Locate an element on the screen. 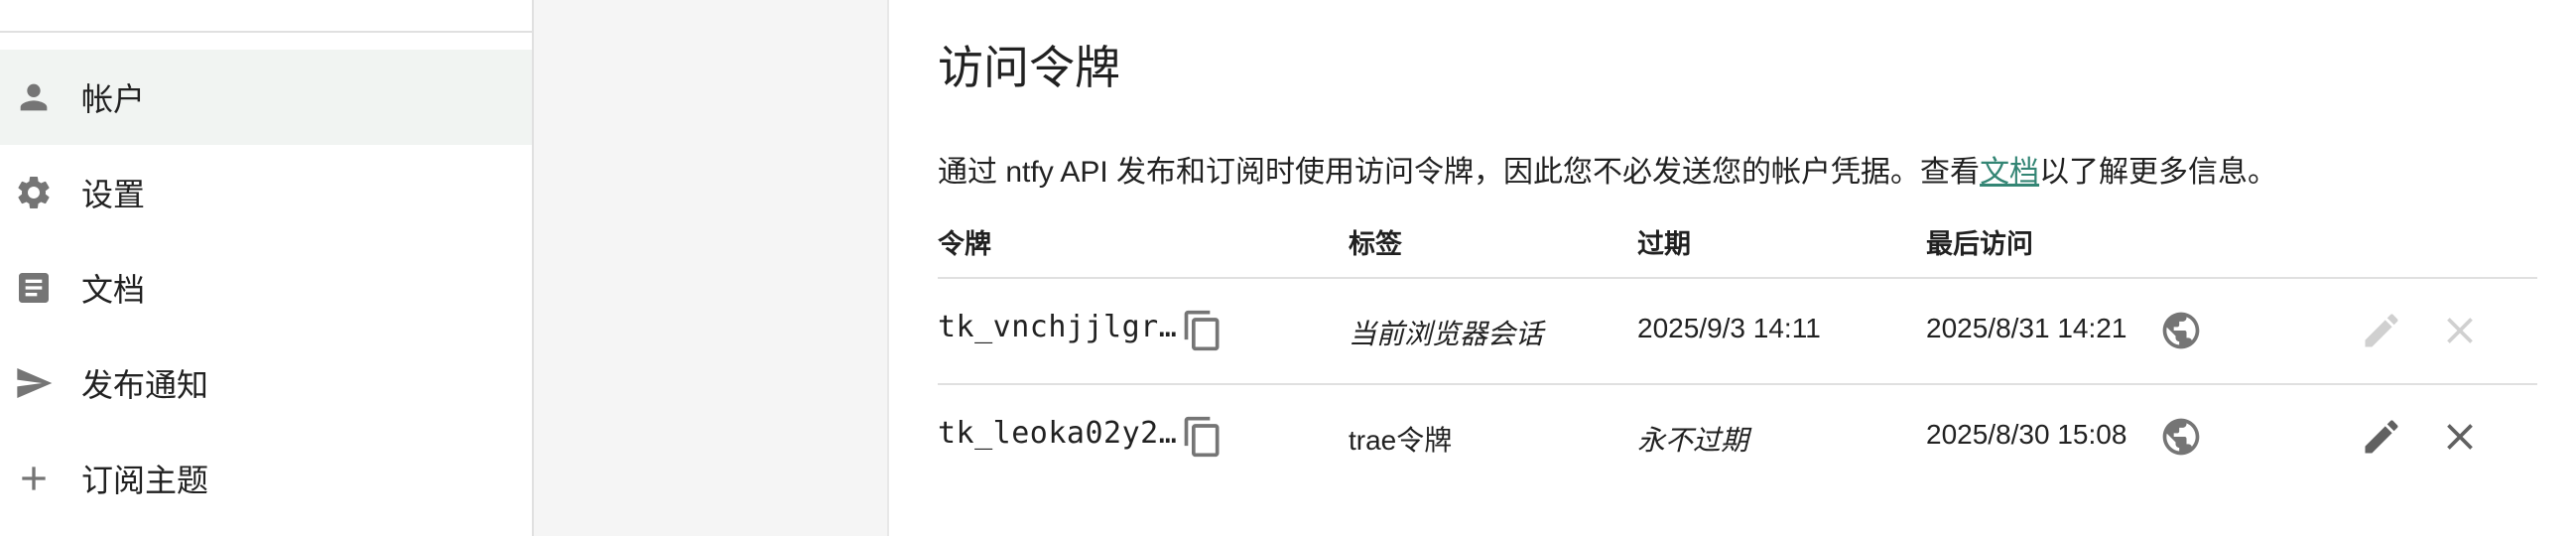 This screenshot has width=2576, height=536. sidebar-item-label: 订阅主题 is located at coordinates (145, 480).